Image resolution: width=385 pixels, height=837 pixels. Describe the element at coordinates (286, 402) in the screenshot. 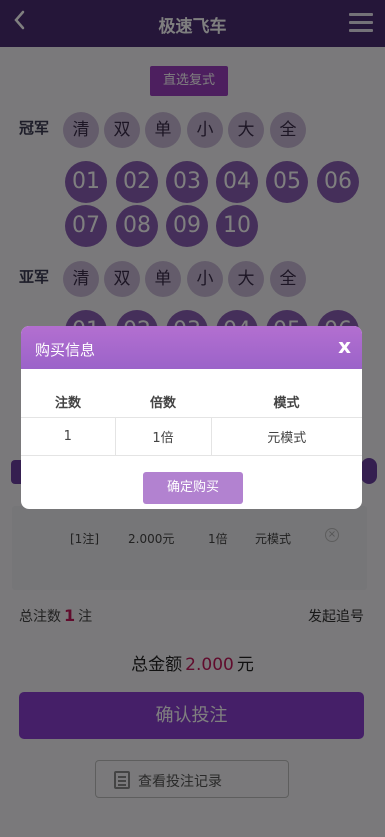

I see `column-header: 模式` at that location.